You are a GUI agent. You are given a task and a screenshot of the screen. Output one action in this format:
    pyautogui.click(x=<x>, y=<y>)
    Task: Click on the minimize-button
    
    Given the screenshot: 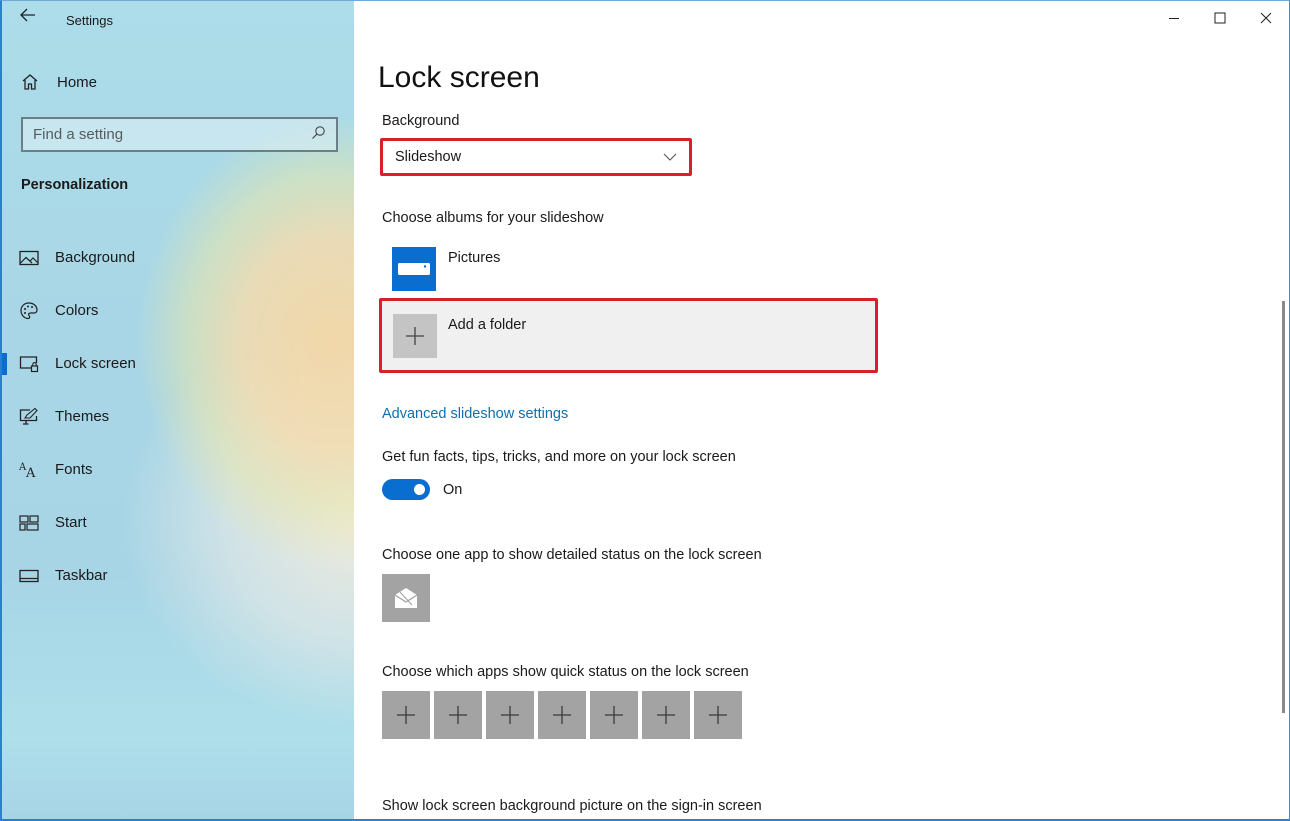 What is the action you would take?
    pyautogui.click(x=1174, y=18)
    